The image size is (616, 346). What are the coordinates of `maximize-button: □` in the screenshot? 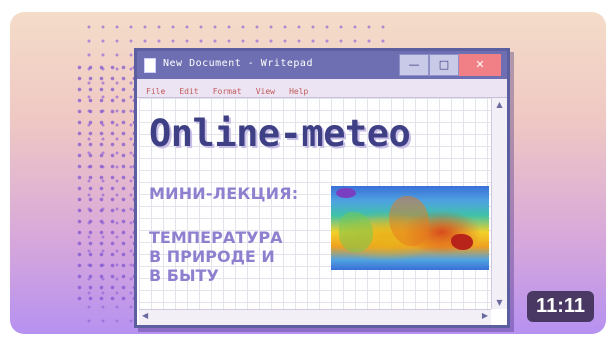 It's located at (444, 65).